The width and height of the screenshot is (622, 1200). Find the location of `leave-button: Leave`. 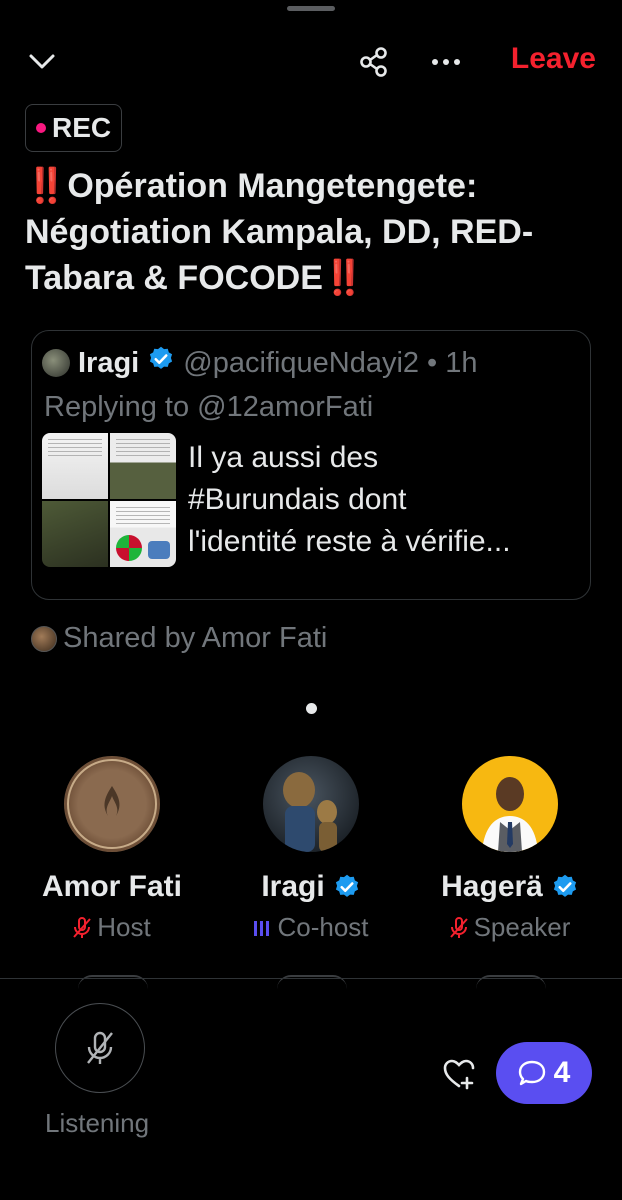

leave-button: Leave is located at coordinates (553, 59).